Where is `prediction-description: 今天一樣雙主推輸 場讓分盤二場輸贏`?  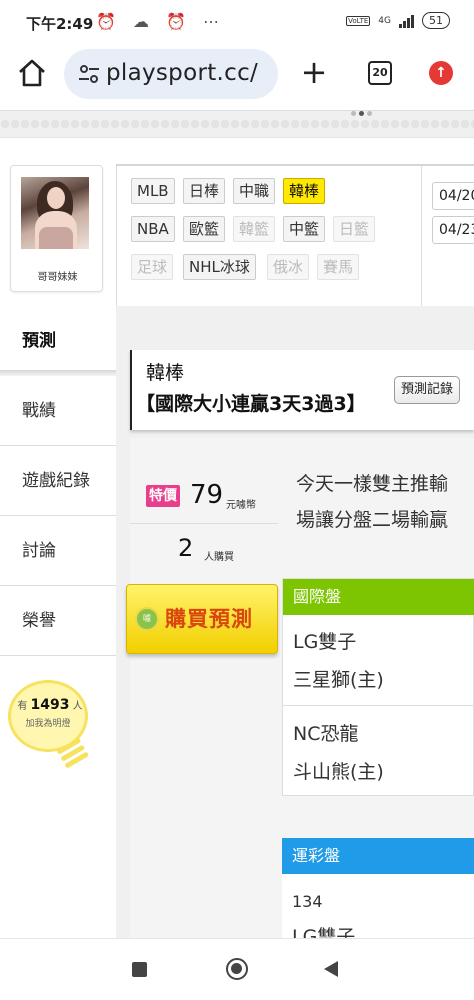 prediction-description: 今天一樣雙主推輸 場讓分盤二場輸贏 is located at coordinates (372, 502).